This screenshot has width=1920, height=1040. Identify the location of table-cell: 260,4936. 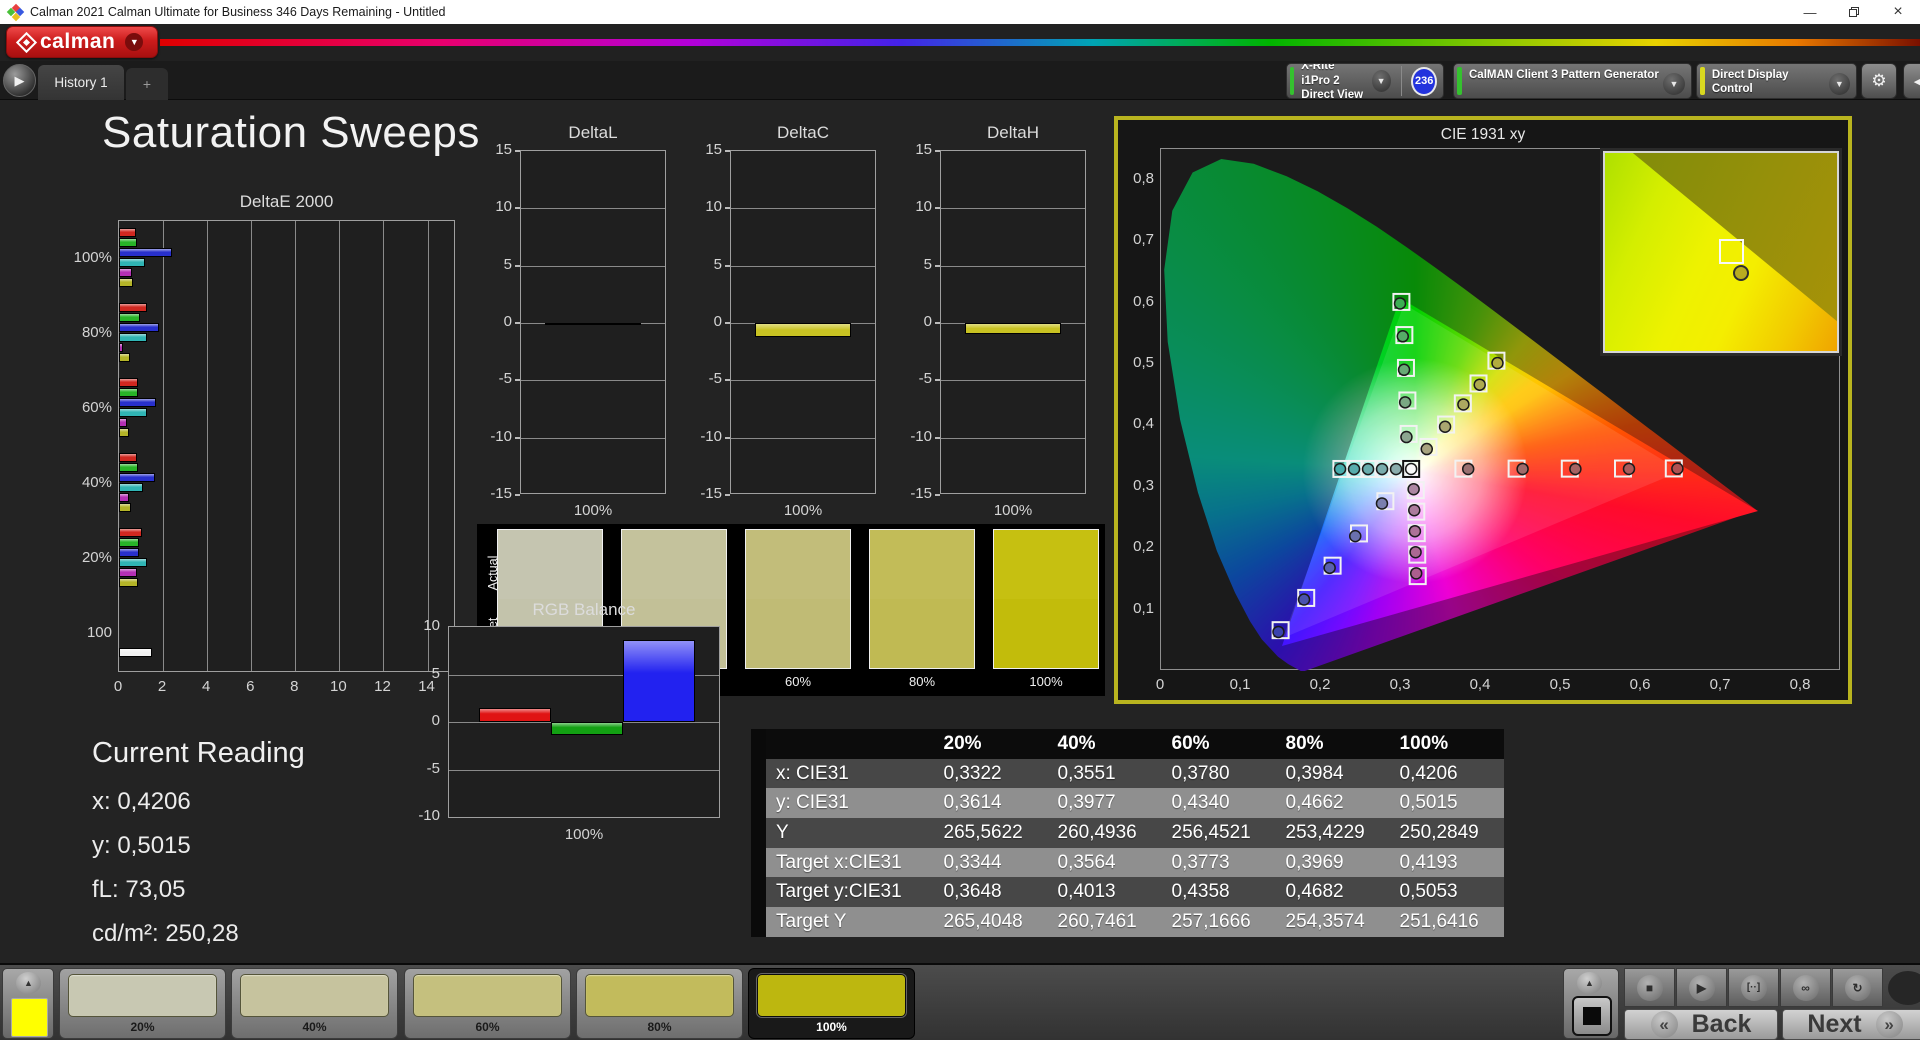
(1104, 833).